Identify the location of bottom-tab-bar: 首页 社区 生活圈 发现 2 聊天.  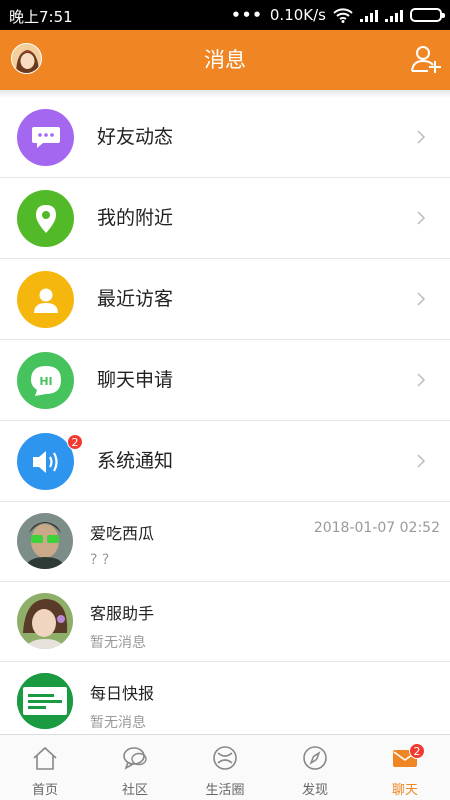
(225, 767).